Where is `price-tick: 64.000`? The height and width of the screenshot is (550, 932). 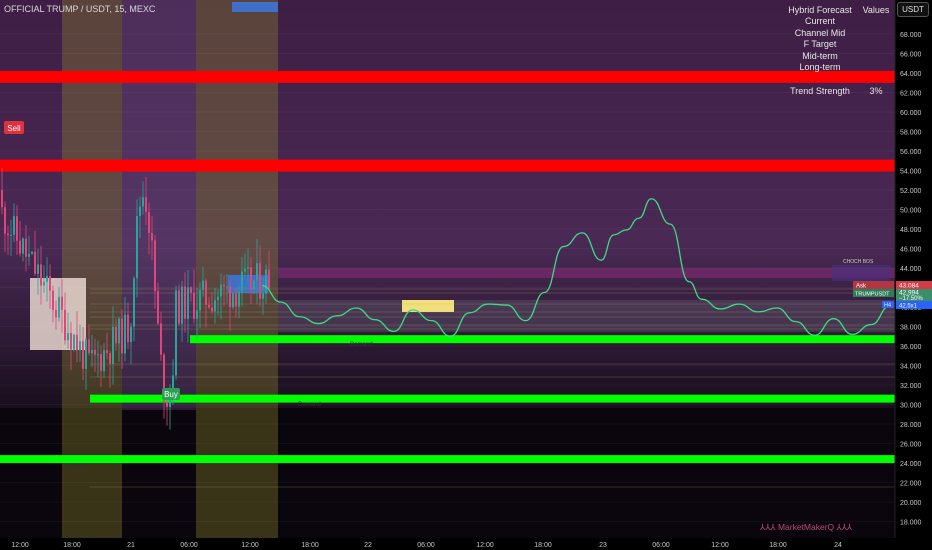 price-tick: 64.000 is located at coordinates (911, 74).